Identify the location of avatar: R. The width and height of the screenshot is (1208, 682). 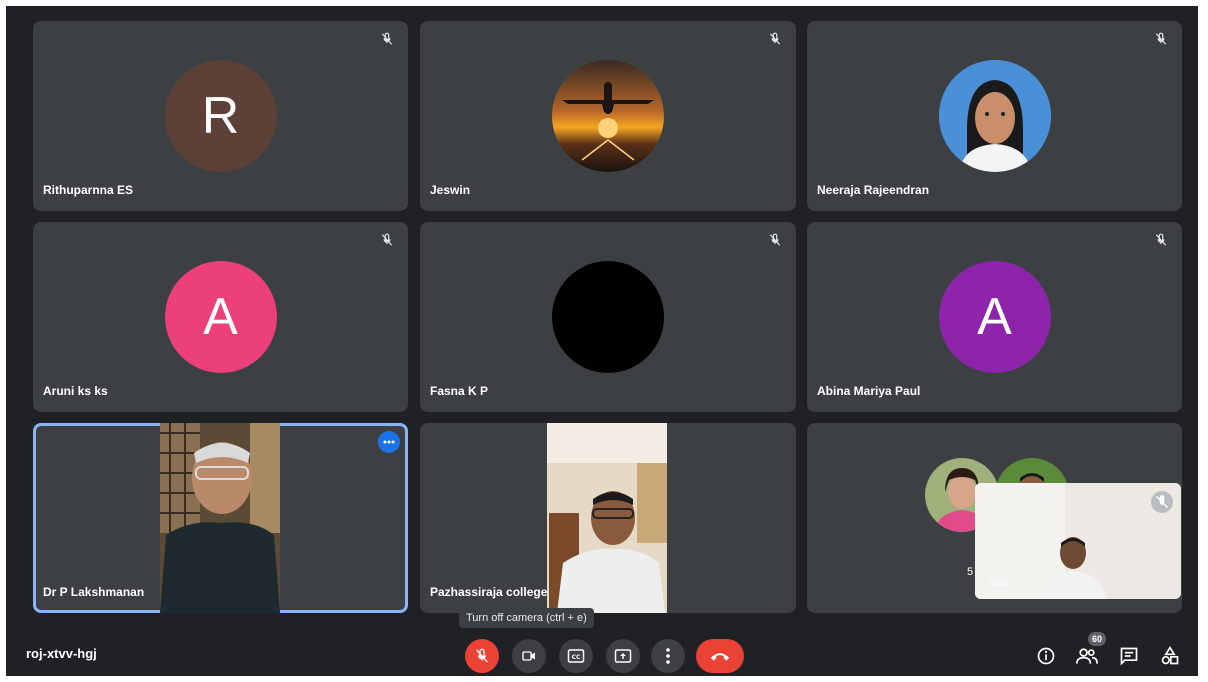
(220, 116).